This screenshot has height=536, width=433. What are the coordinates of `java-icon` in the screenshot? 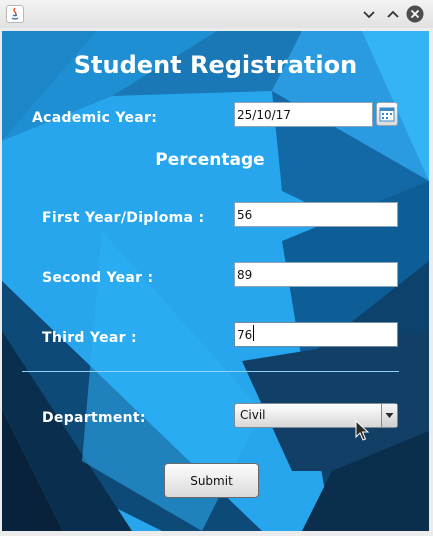 It's located at (15, 14).